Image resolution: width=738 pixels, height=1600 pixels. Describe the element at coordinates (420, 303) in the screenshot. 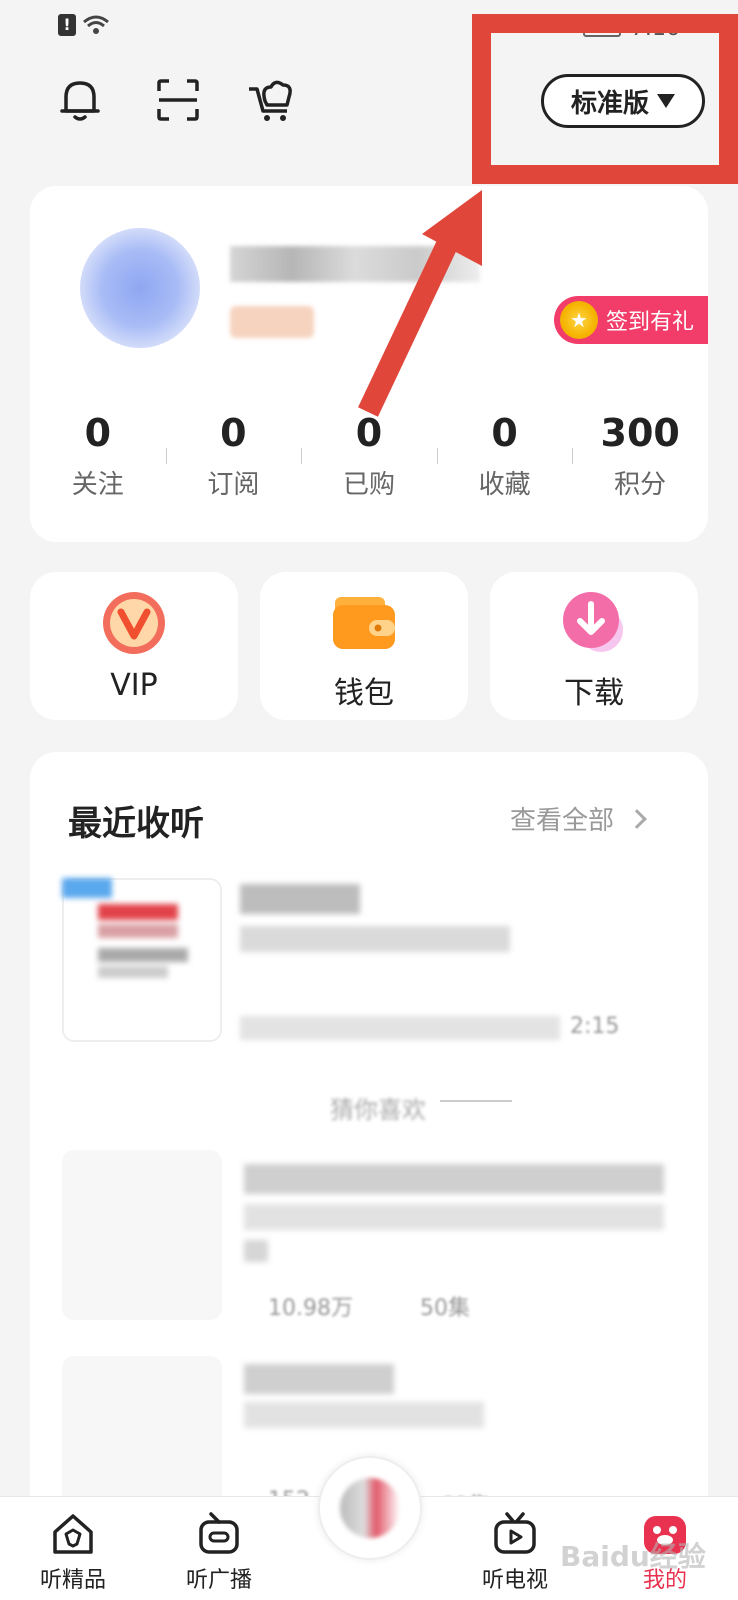

I see `annotation-arrow-icon` at that location.